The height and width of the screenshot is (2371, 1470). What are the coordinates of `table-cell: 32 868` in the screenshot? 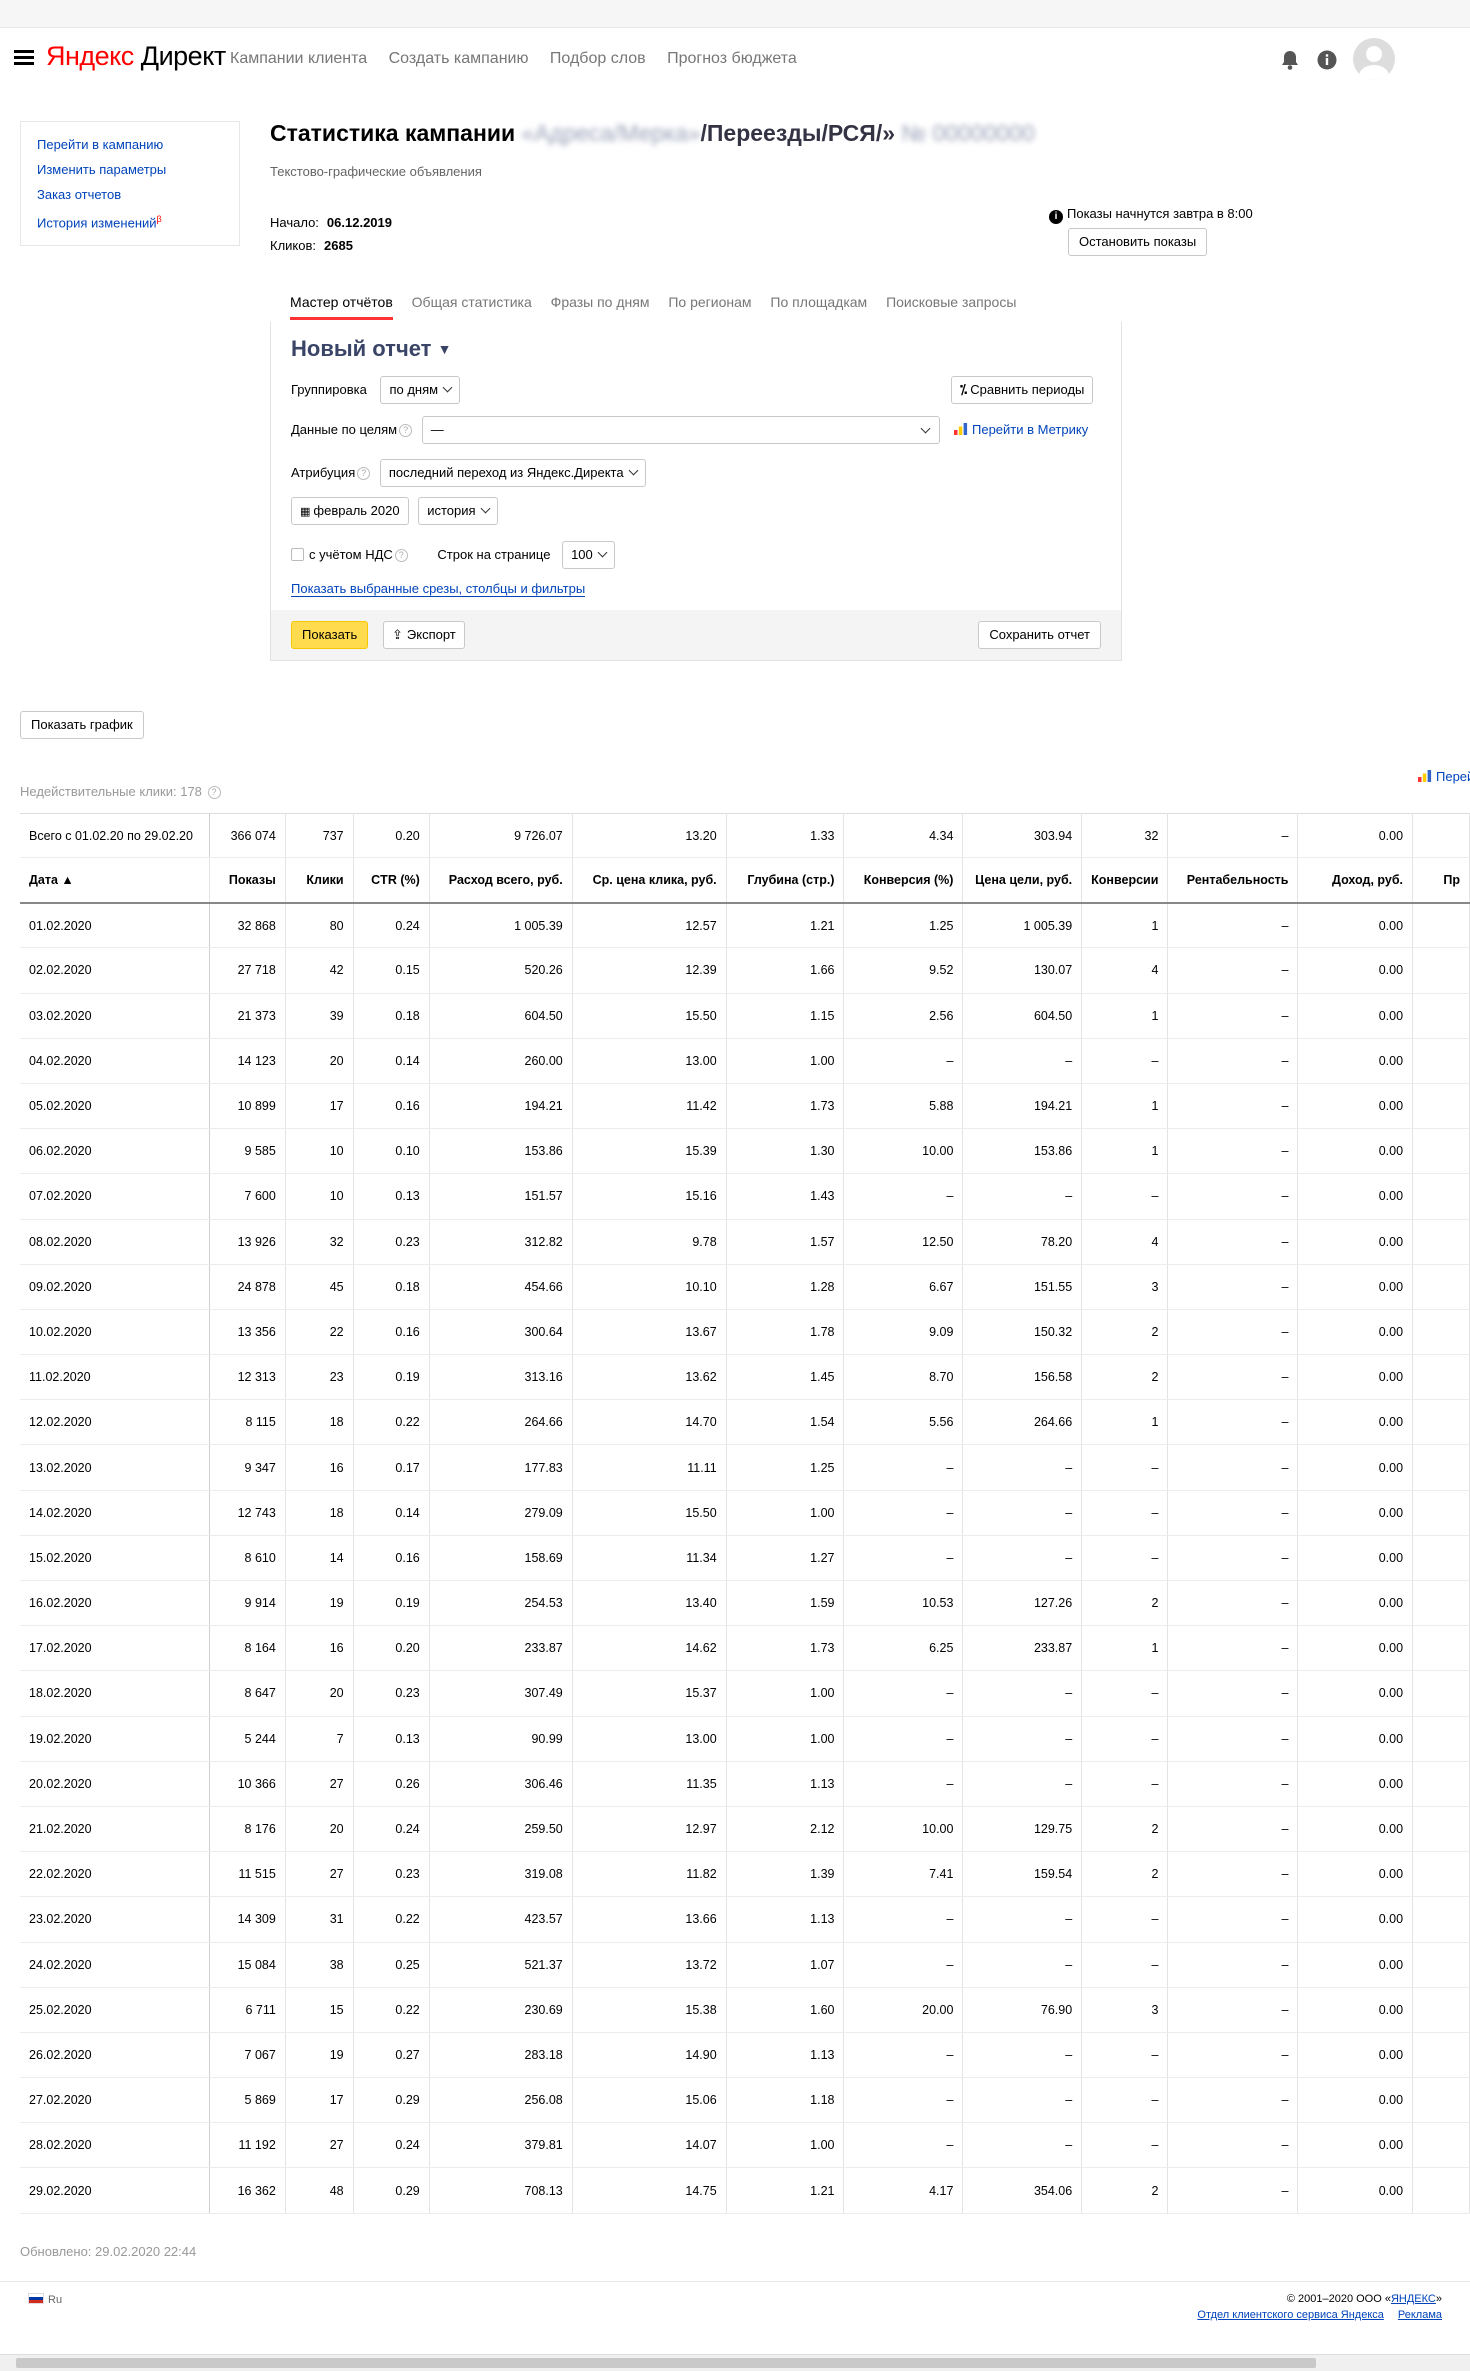 It's located at (247, 925).